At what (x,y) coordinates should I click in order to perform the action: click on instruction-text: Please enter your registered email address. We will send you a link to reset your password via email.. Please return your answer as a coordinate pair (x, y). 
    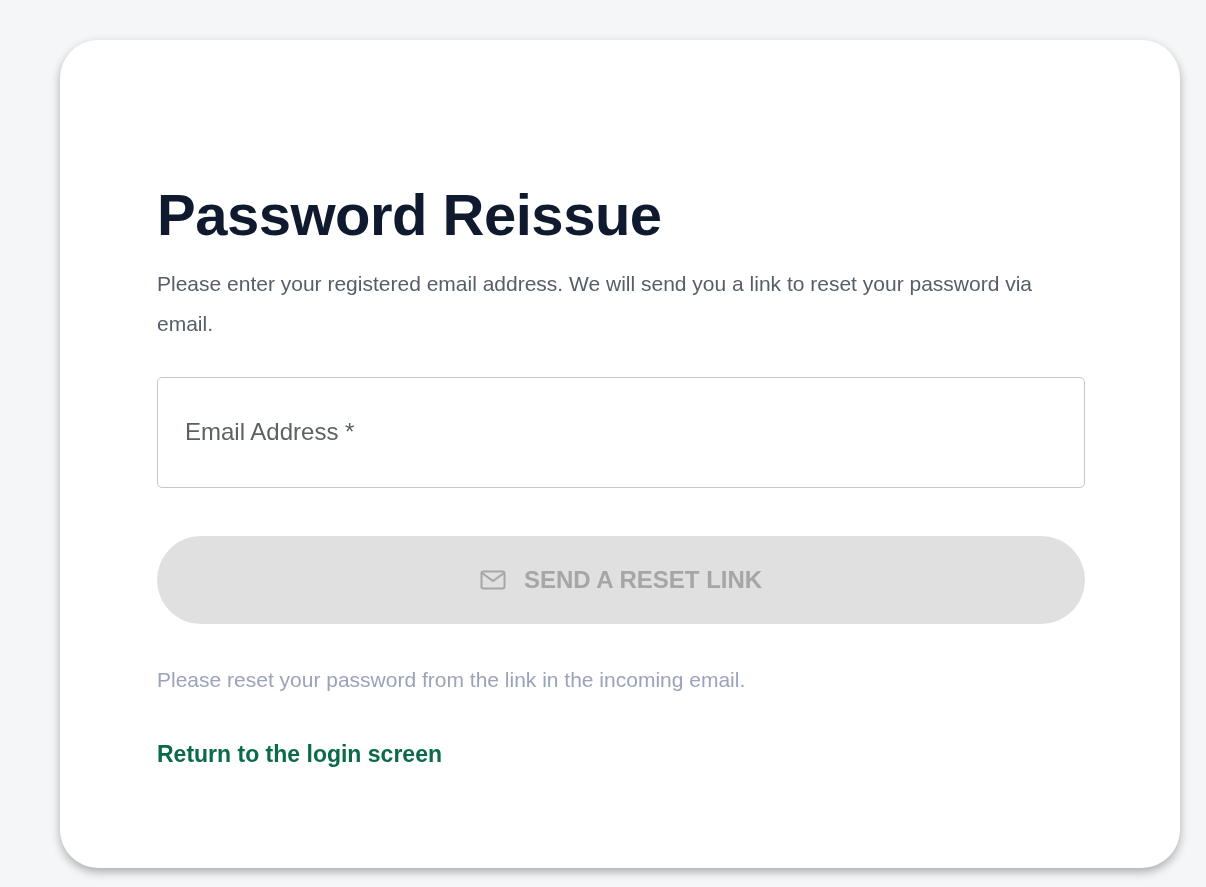
    Looking at the image, I should click on (595, 303).